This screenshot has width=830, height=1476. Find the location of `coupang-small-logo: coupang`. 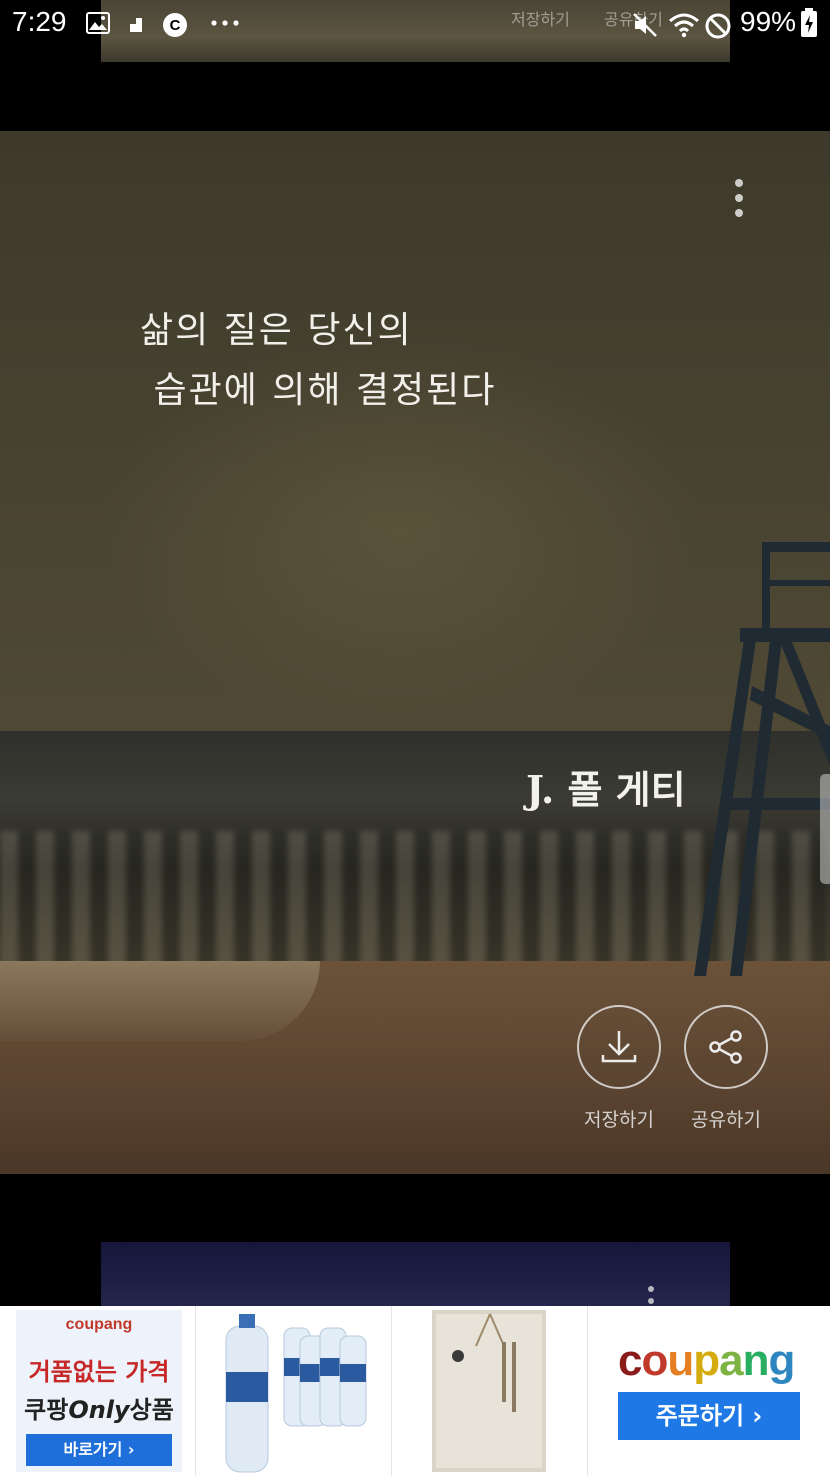

coupang-small-logo: coupang is located at coordinates (99, 1324).